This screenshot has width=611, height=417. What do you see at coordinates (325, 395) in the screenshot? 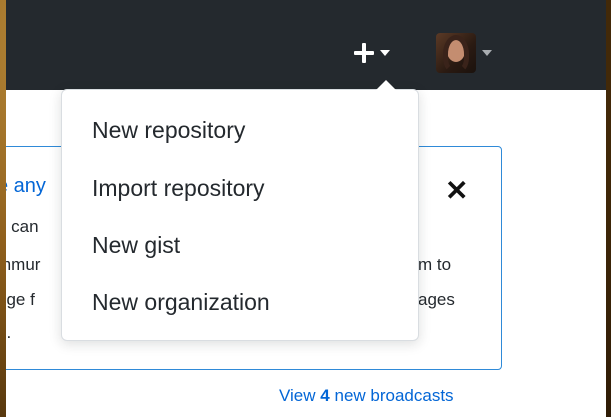
I see `broadcast-count: 4` at bounding box center [325, 395].